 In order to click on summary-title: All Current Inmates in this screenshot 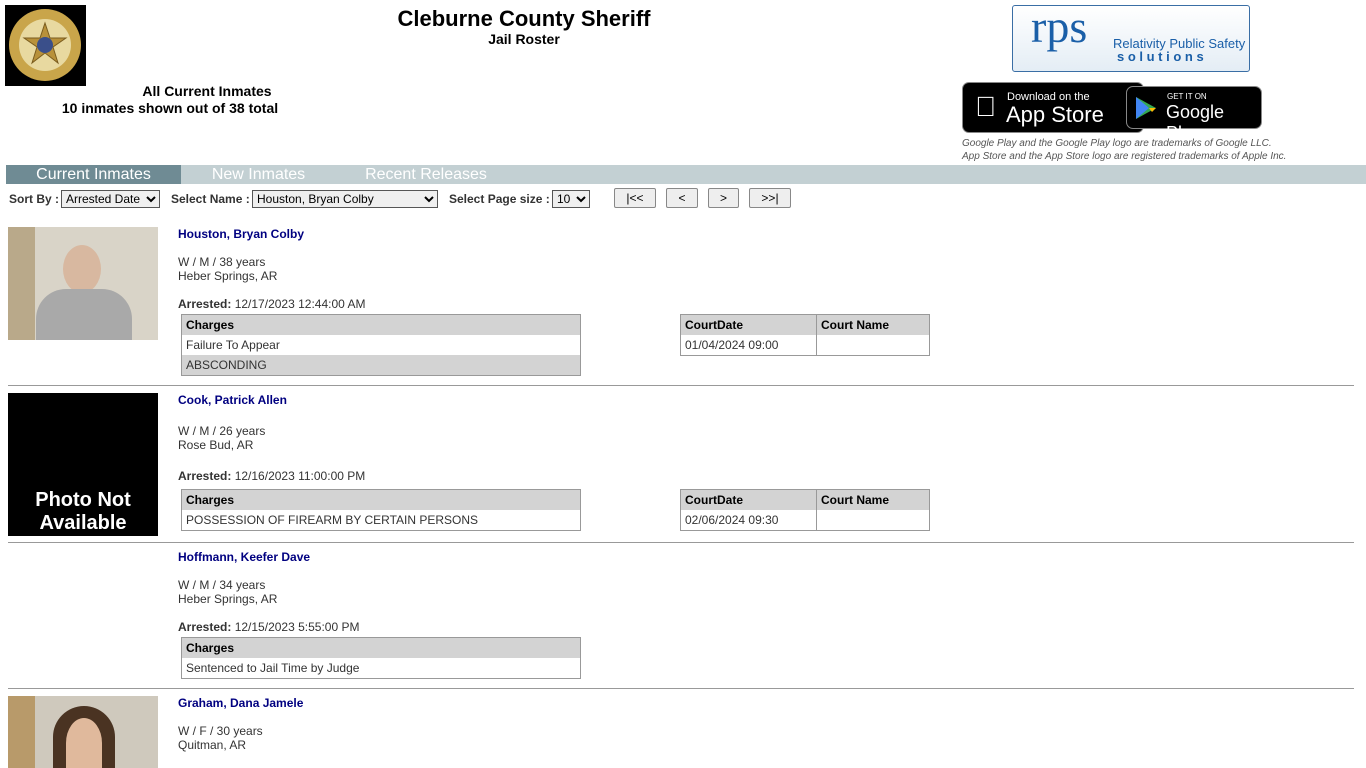, I will do `click(207, 91)`.